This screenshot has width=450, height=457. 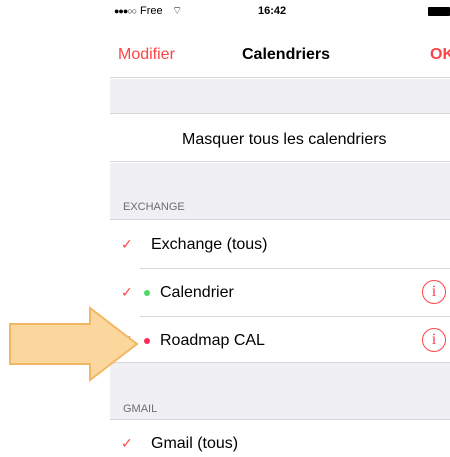 I want to click on annotation-arrow-icon, so click(x=74, y=344).